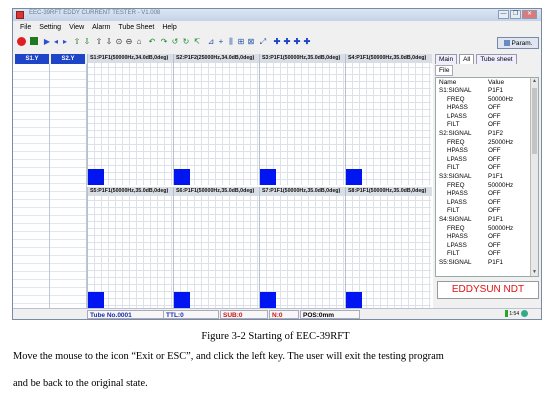 The image size is (551, 400). What do you see at coordinates (496, 133) in the screenshot?
I see `param-value: P1F2` at bounding box center [496, 133].